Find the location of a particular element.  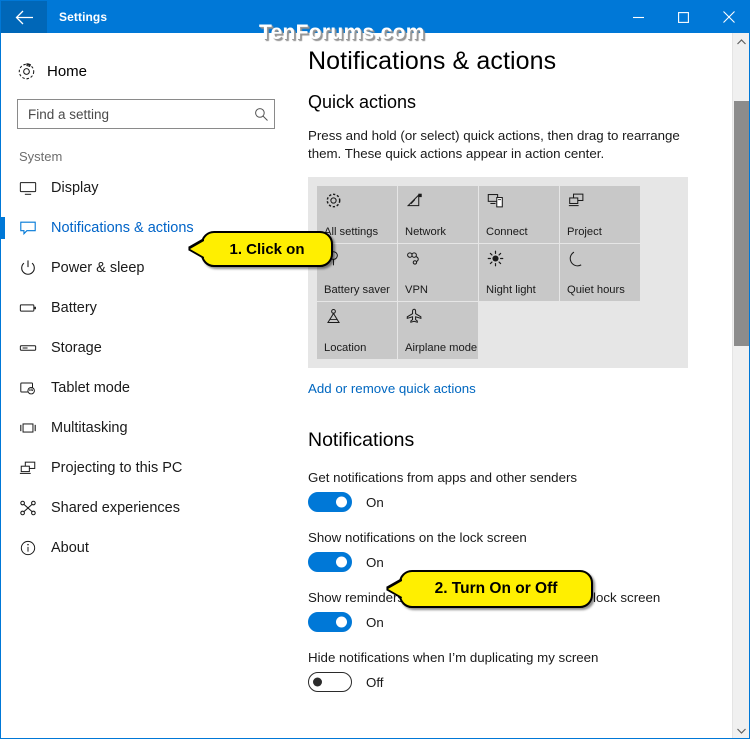

sidebar-item-label: Multitasking is located at coordinates (89, 428).